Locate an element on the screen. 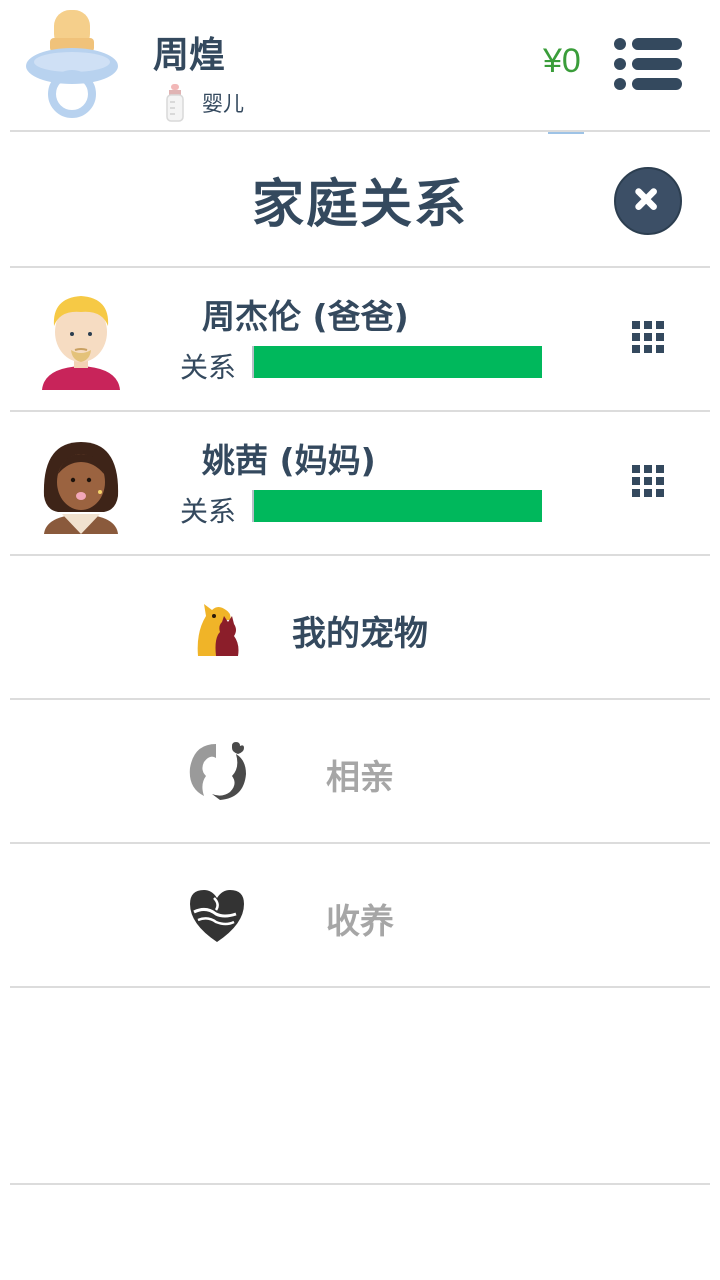  pacifier-icon is located at coordinates (72, 64).